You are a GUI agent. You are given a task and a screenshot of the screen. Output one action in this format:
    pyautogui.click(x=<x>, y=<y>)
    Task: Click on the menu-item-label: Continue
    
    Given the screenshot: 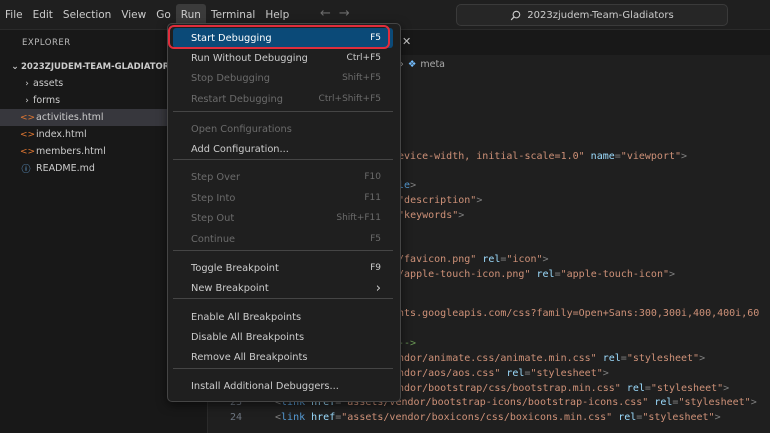 What is the action you would take?
    pyautogui.click(x=213, y=239)
    